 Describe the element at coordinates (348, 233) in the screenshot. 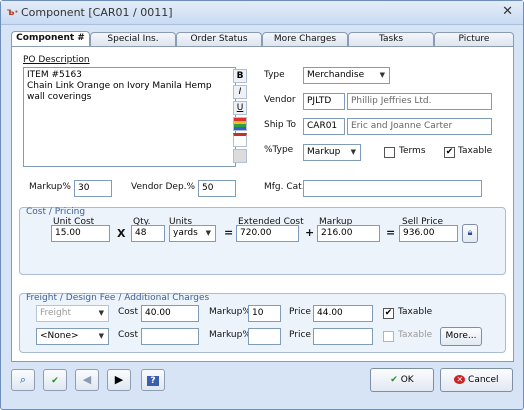

I see `markup-amount-field: 216.00` at that location.